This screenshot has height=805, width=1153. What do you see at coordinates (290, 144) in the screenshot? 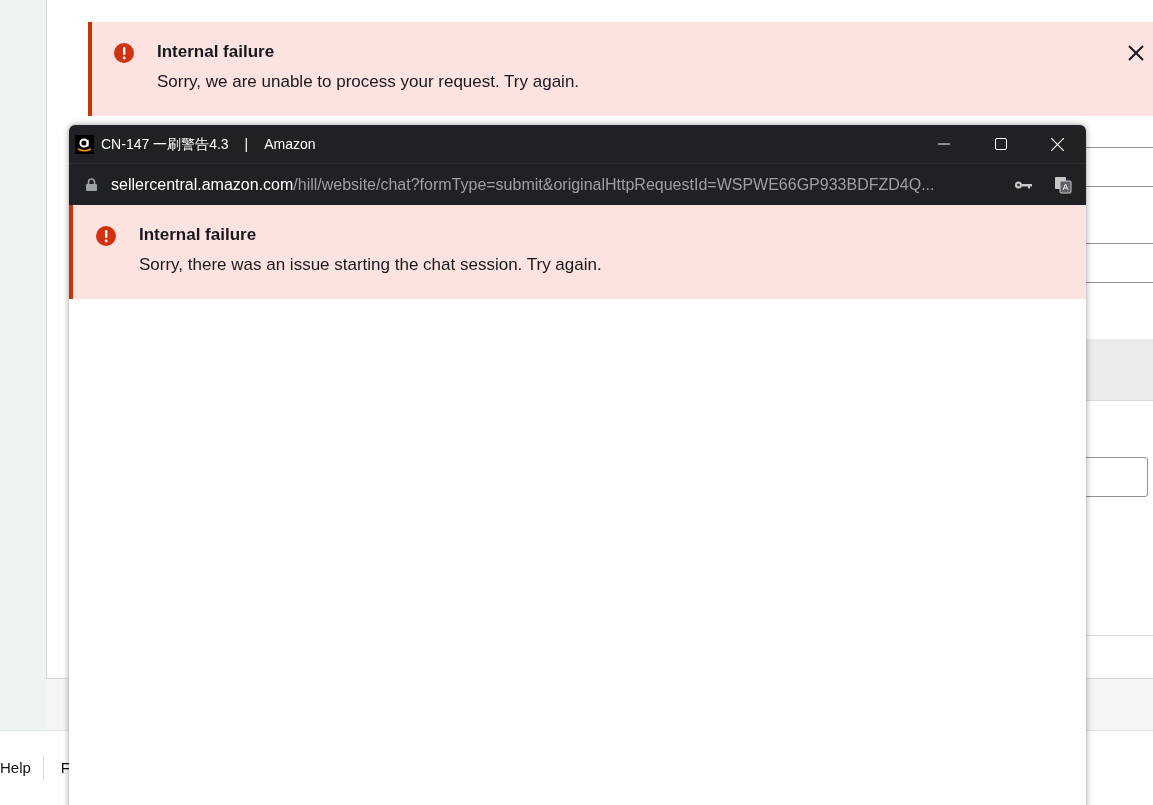
I see `site-name: Amazon` at bounding box center [290, 144].